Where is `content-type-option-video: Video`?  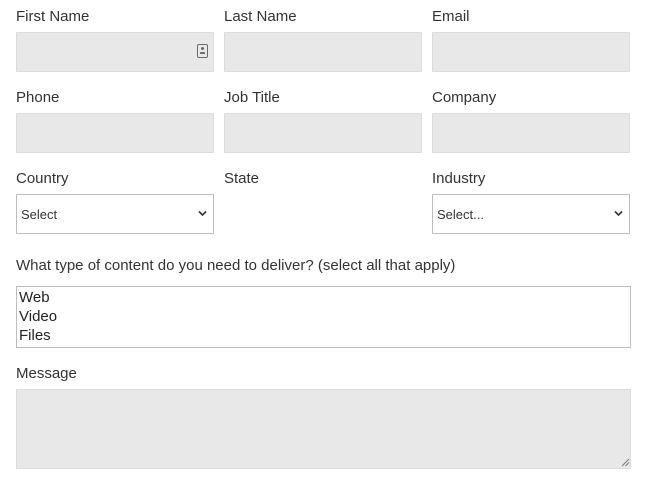
content-type-option-video: Video is located at coordinates (323, 316).